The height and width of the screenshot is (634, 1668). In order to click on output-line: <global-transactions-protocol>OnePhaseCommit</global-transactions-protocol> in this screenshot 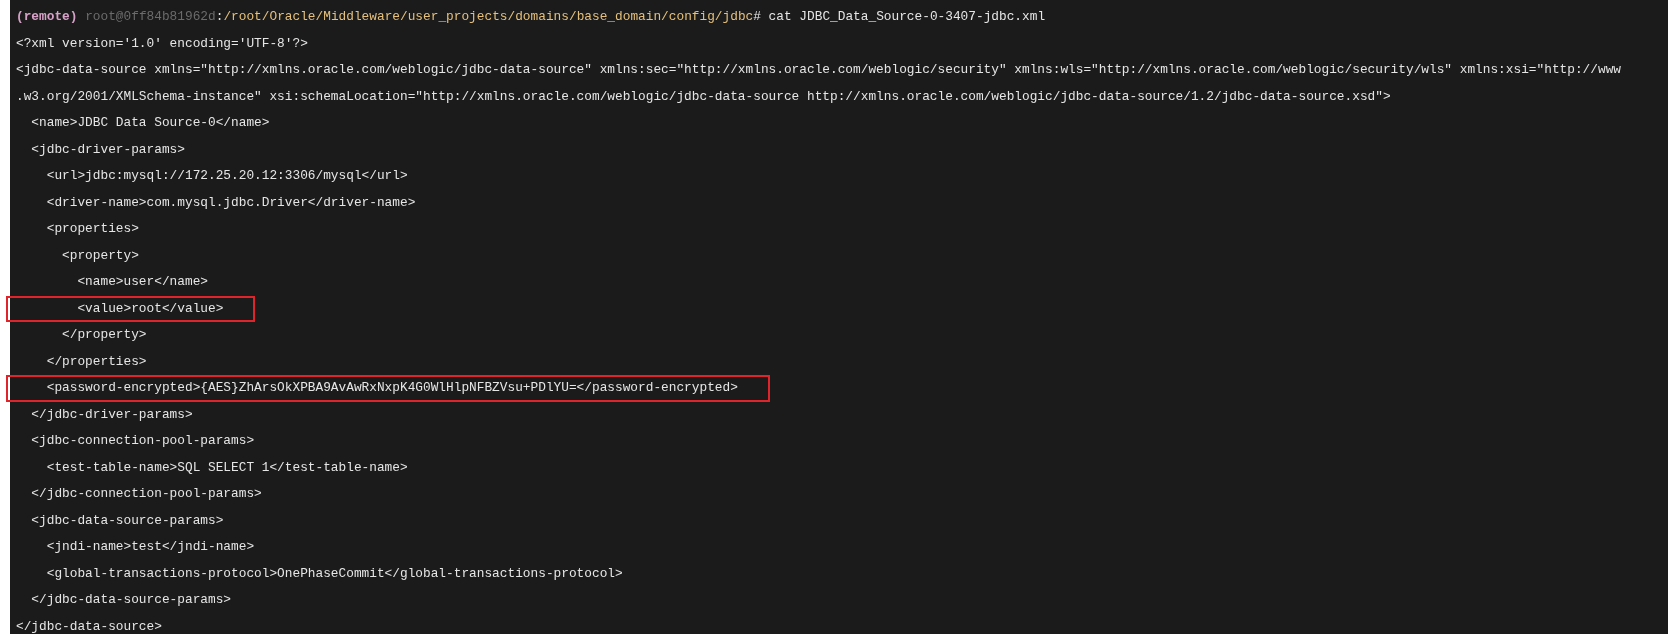, I will do `click(334, 573)`.